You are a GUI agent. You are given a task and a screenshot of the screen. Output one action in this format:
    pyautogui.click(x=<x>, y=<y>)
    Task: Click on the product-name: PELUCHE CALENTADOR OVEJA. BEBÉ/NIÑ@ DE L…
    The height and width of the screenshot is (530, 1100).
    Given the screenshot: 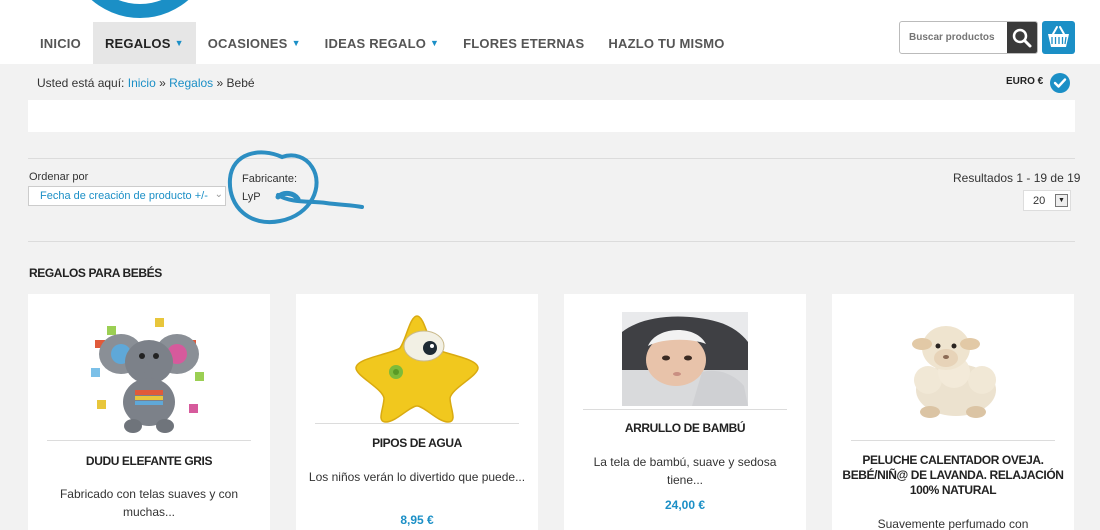 What is the action you would take?
    pyautogui.click(x=953, y=475)
    